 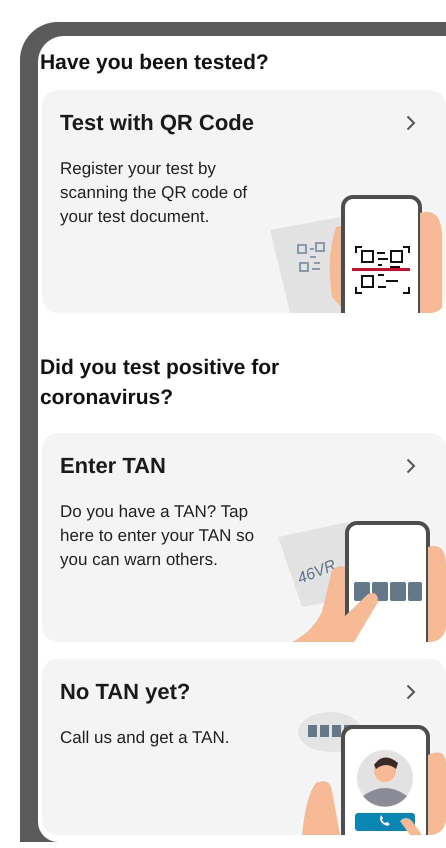 I want to click on card-description: Call us and get a TAN., so click(x=145, y=738).